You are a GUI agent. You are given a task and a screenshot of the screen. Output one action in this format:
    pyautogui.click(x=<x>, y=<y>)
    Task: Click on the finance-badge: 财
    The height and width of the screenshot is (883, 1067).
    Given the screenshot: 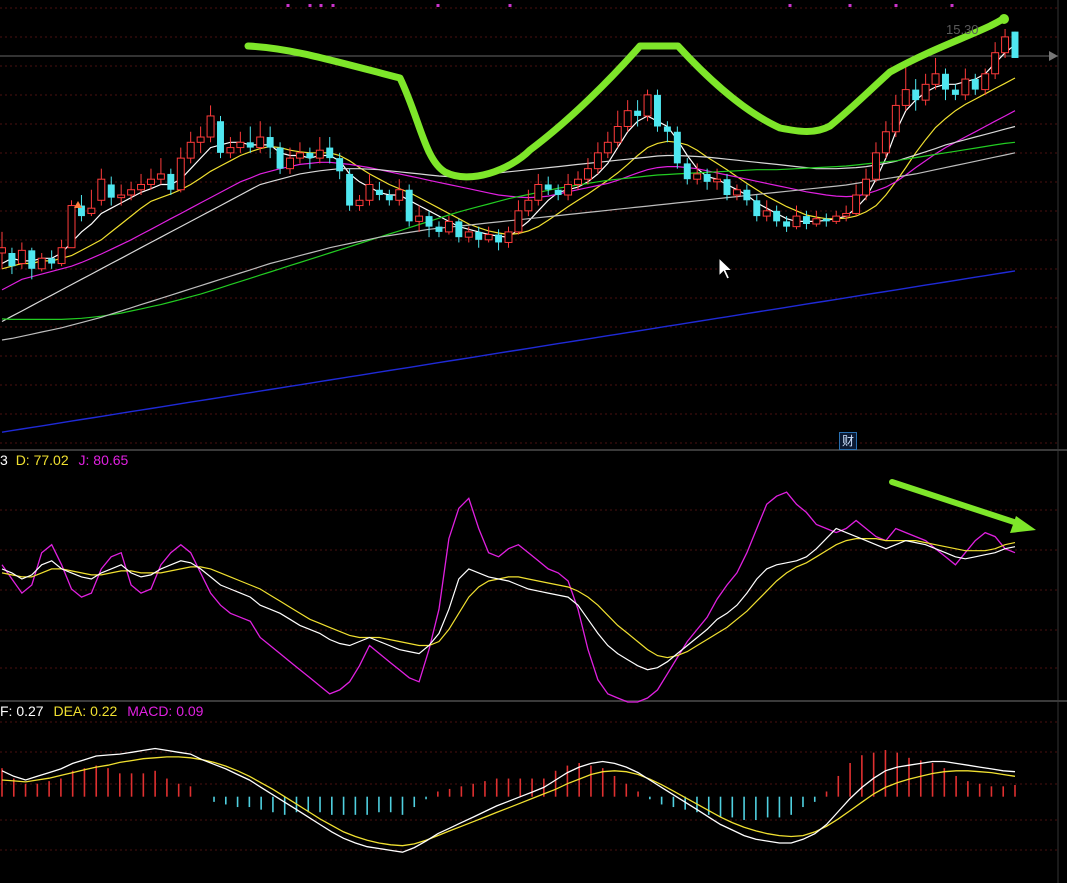 What is the action you would take?
    pyautogui.click(x=848, y=441)
    